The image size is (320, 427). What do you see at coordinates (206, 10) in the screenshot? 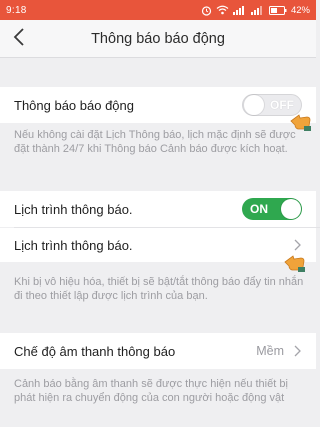
I see `alarm-clock-icon` at bounding box center [206, 10].